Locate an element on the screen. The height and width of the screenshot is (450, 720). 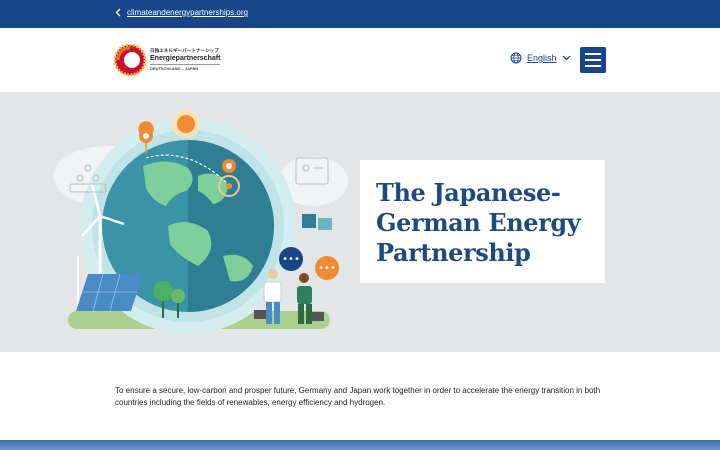
back-link: climateandenergypartnerships.org is located at coordinates (181, 12).